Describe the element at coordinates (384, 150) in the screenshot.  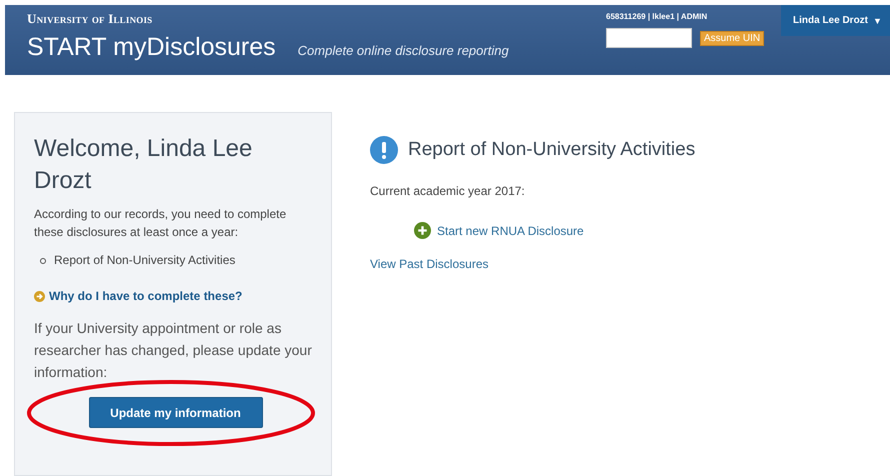
I see `alert-icon` at that location.